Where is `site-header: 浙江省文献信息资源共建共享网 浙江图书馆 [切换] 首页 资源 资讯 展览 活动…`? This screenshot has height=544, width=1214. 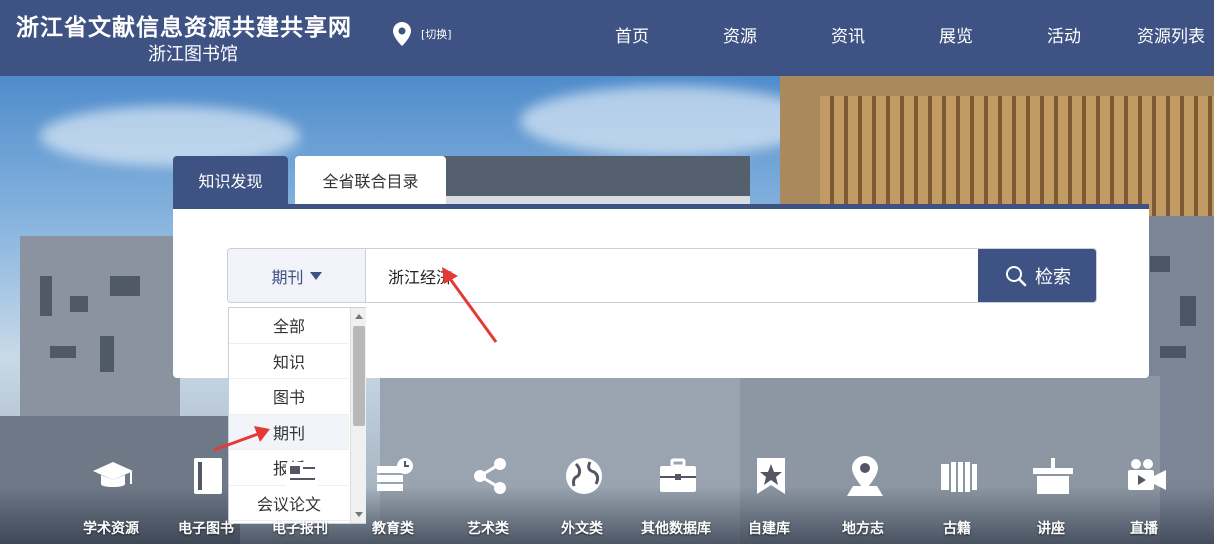
site-header: 浙江省文献信息资源共建共享网 浙江图书馆 [切换] 首页 资源 资讯 展览 活动… is located at coordinates (607, 38).